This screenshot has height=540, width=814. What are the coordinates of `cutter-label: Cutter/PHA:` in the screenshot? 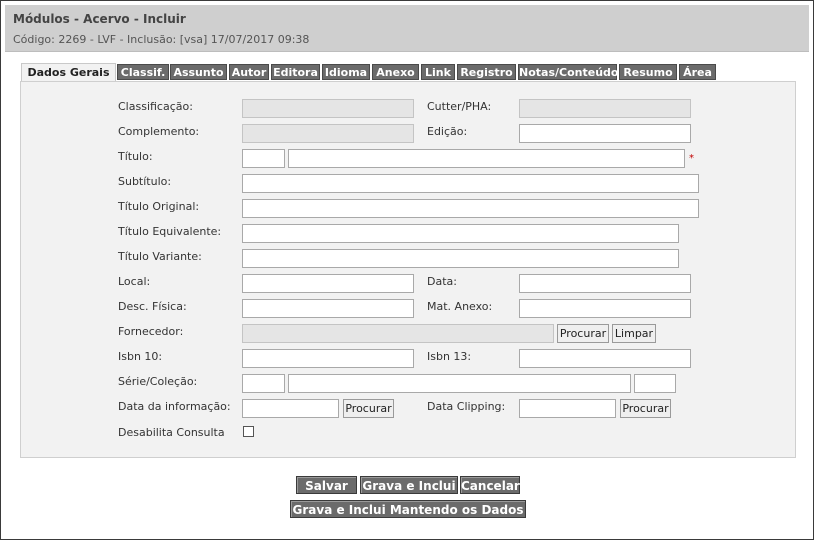 It's located at (459, 106).